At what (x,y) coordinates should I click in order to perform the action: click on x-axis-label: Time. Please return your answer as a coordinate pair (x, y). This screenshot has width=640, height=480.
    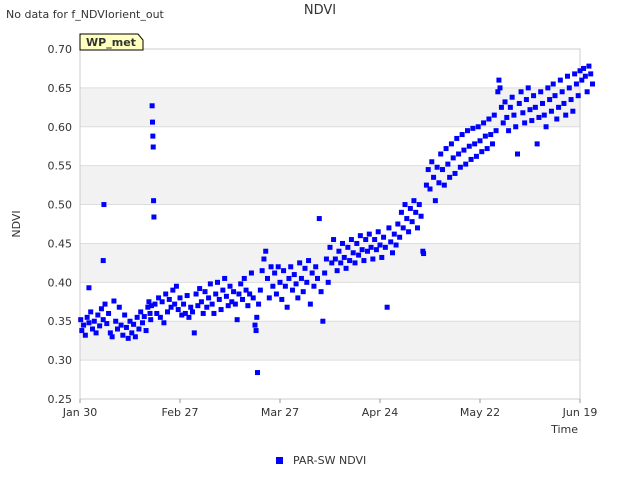
    Looking at the image, I should click on (564, 429).